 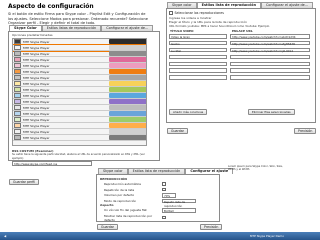 I want to click on page-title: Aspecto de configuración, so click(x=51, y=6).